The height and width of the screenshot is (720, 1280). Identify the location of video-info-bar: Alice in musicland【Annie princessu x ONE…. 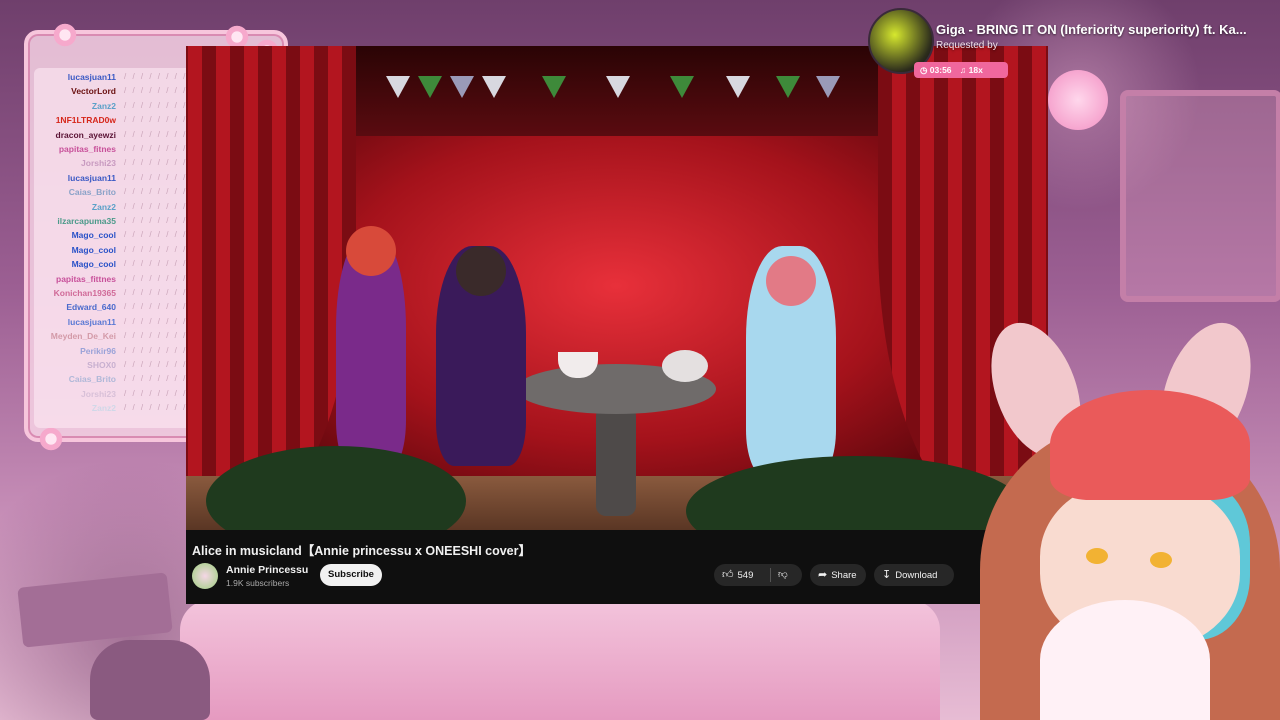
(617, 567).